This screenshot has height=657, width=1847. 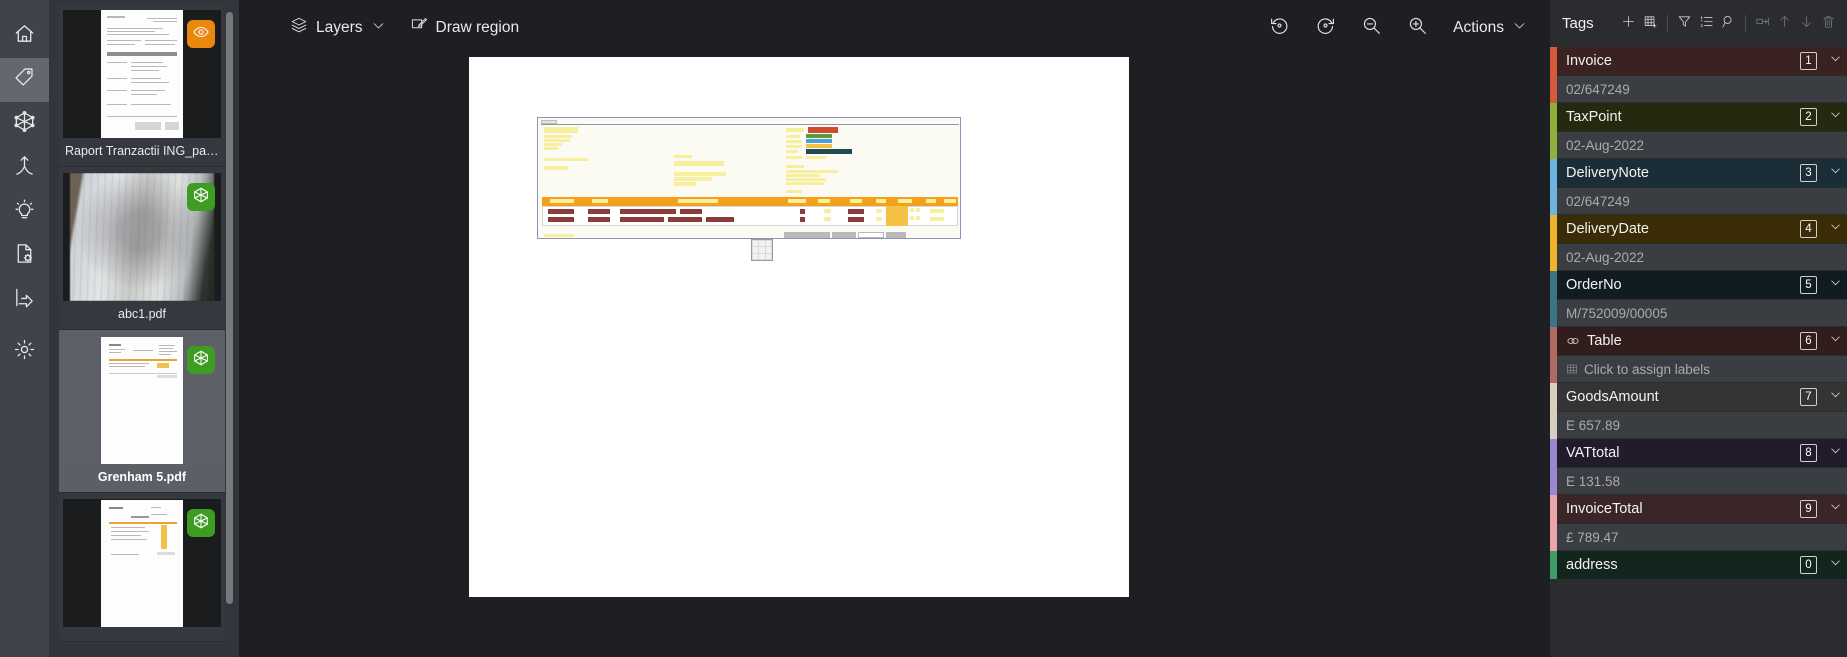 What do you see at coordinates (229, 308) in the screenshot?
I see `scrollbar-thumb` at bounding box center [229, 308].